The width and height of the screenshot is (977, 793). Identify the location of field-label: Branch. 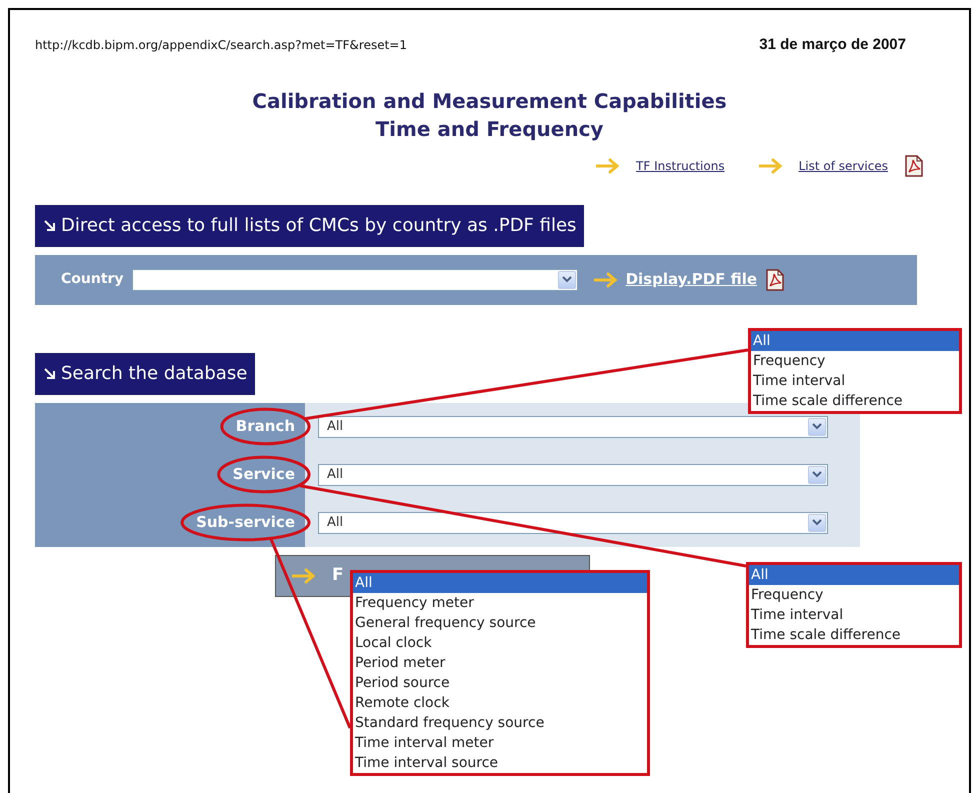
(265, 427).